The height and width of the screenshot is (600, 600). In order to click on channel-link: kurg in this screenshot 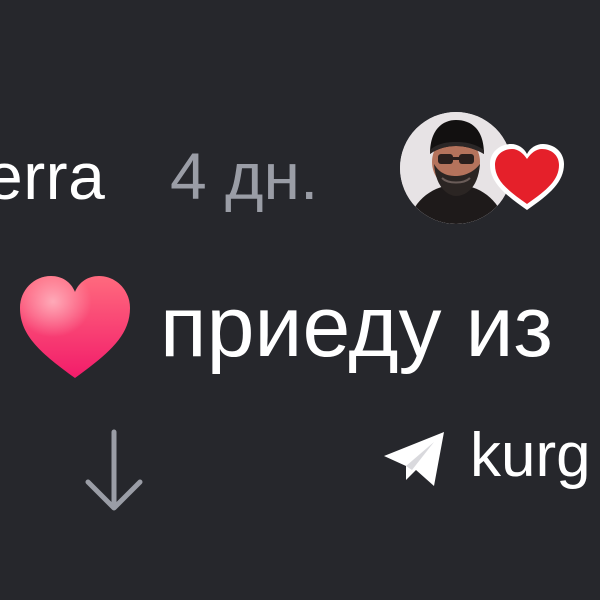, I will do `click(530, 455)`.